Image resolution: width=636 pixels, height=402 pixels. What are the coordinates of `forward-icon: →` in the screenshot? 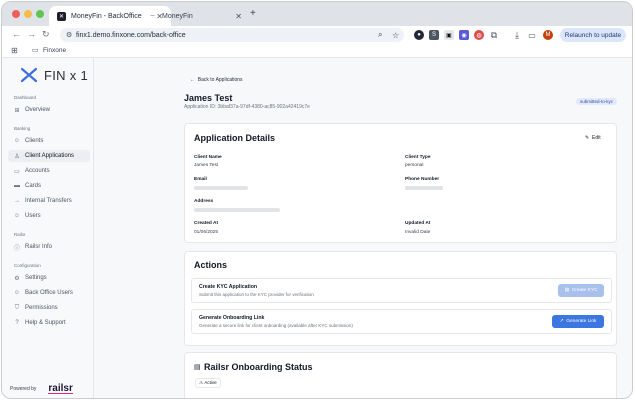 It's located at (31, 34).